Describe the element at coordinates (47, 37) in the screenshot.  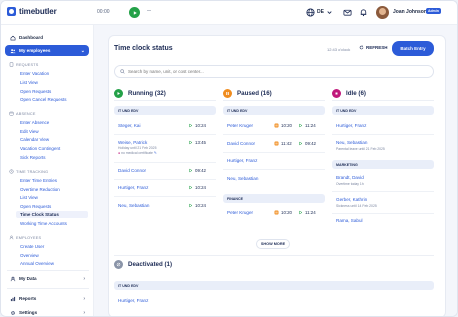
I see `sidebar-item-dashboard: Dashboard` at that location.